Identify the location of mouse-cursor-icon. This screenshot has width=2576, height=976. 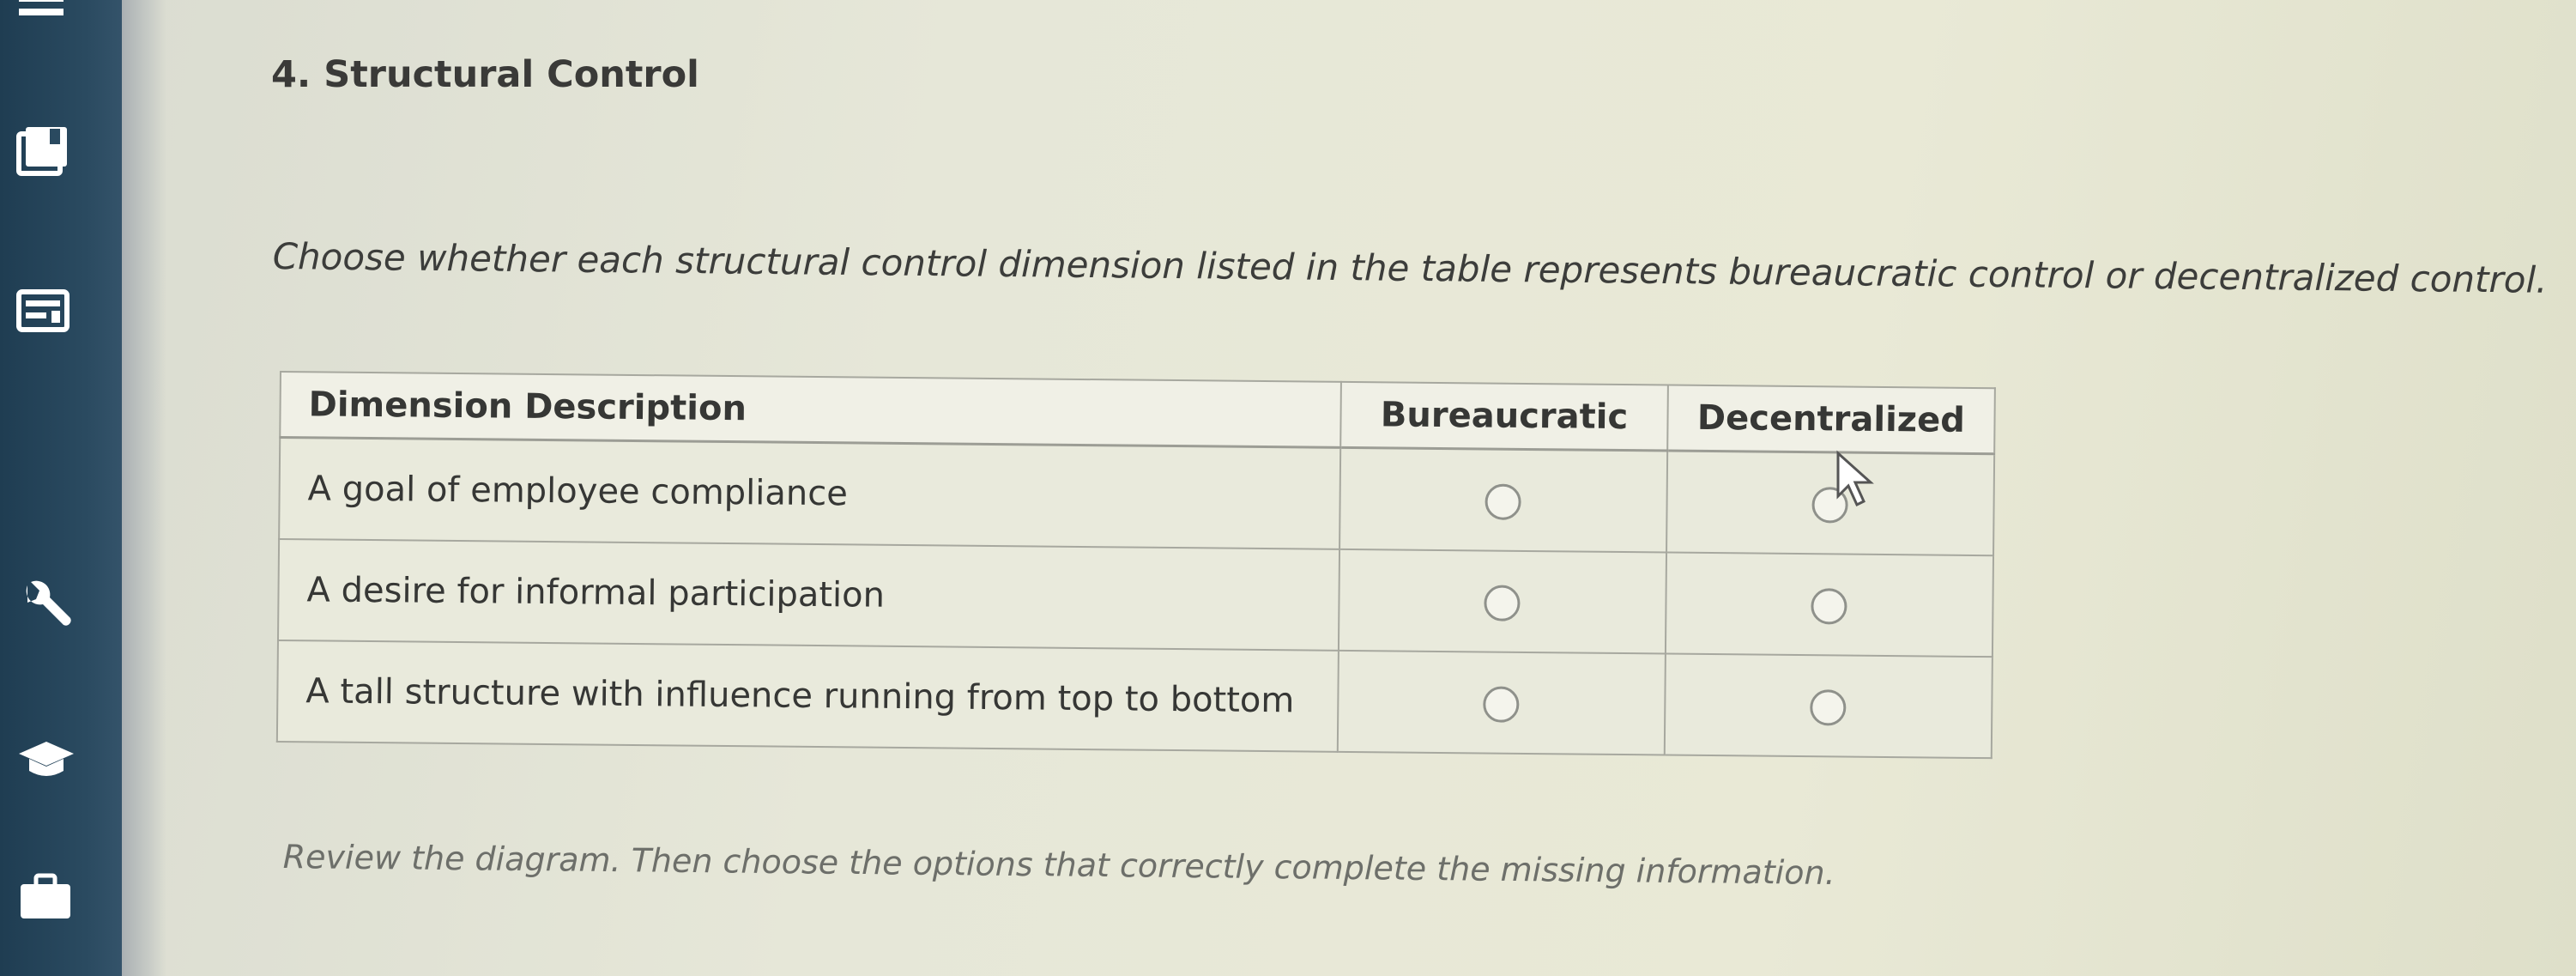
(1859, 480).